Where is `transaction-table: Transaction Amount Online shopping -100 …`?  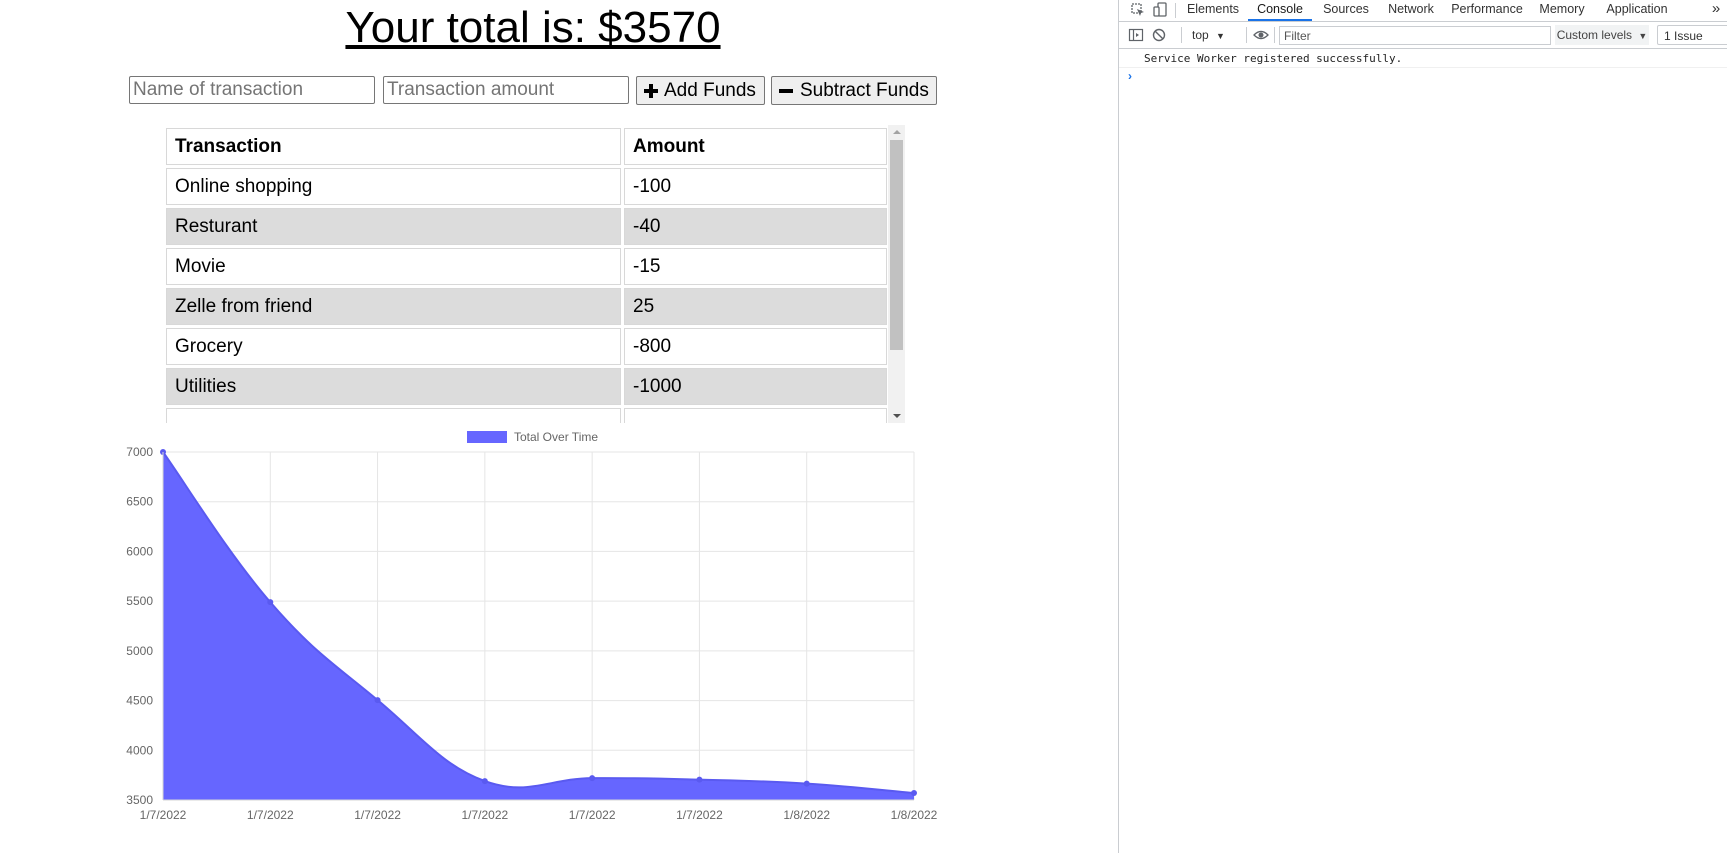 transaction-table: Transaction Amount Online shopping -100 … is located at coordinates (526, 274).